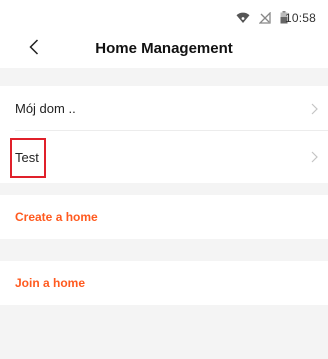 The image size is (328, 359). I want to click on join-home-button: Join a home, so click(164, 283).